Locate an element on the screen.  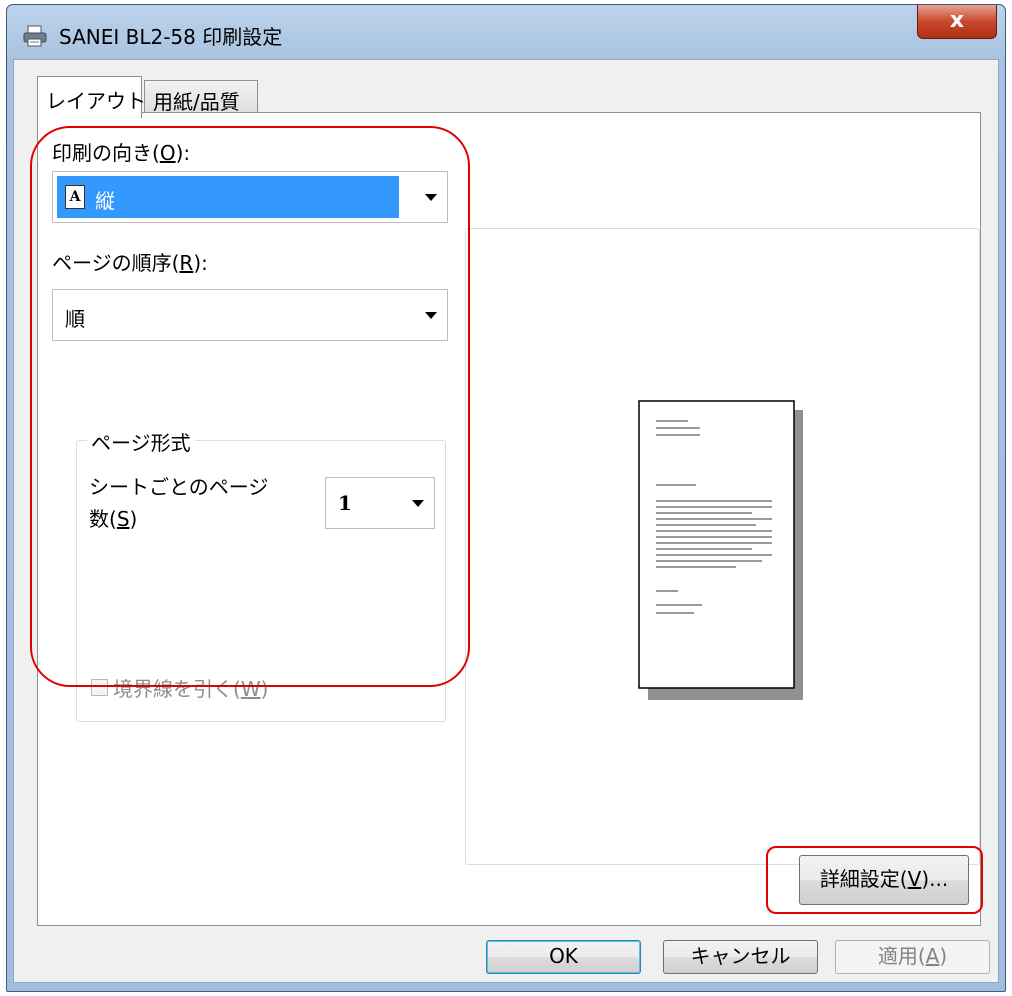
page-order-label: ページの順序(R): is located at coordinates (130, 263).